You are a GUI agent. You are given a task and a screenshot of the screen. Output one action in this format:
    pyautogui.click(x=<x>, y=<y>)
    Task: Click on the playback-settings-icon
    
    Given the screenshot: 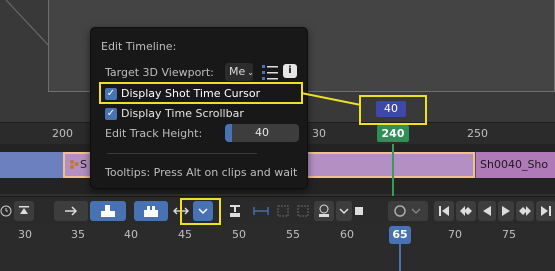 What is the action you would take?
    pyautogui.click(x=324, y=211)
    